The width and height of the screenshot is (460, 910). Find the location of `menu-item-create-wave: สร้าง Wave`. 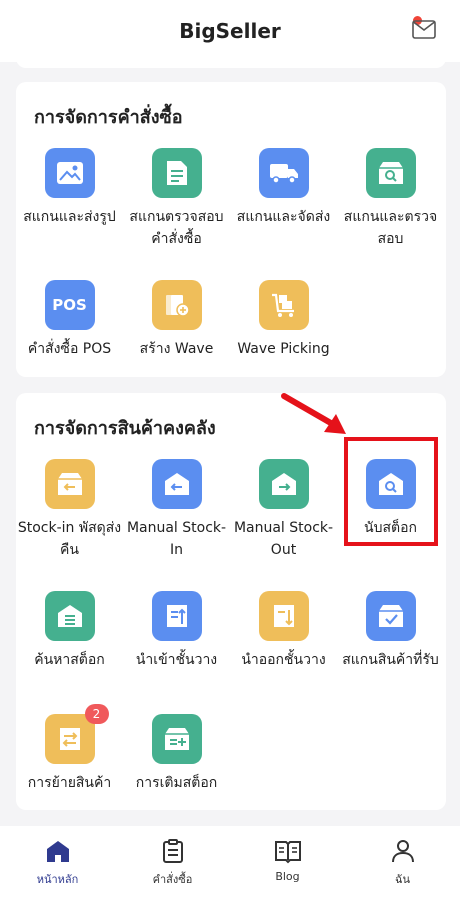

menu-item-create-wave: สร้าง Wave is located at coordinates (176, 320).